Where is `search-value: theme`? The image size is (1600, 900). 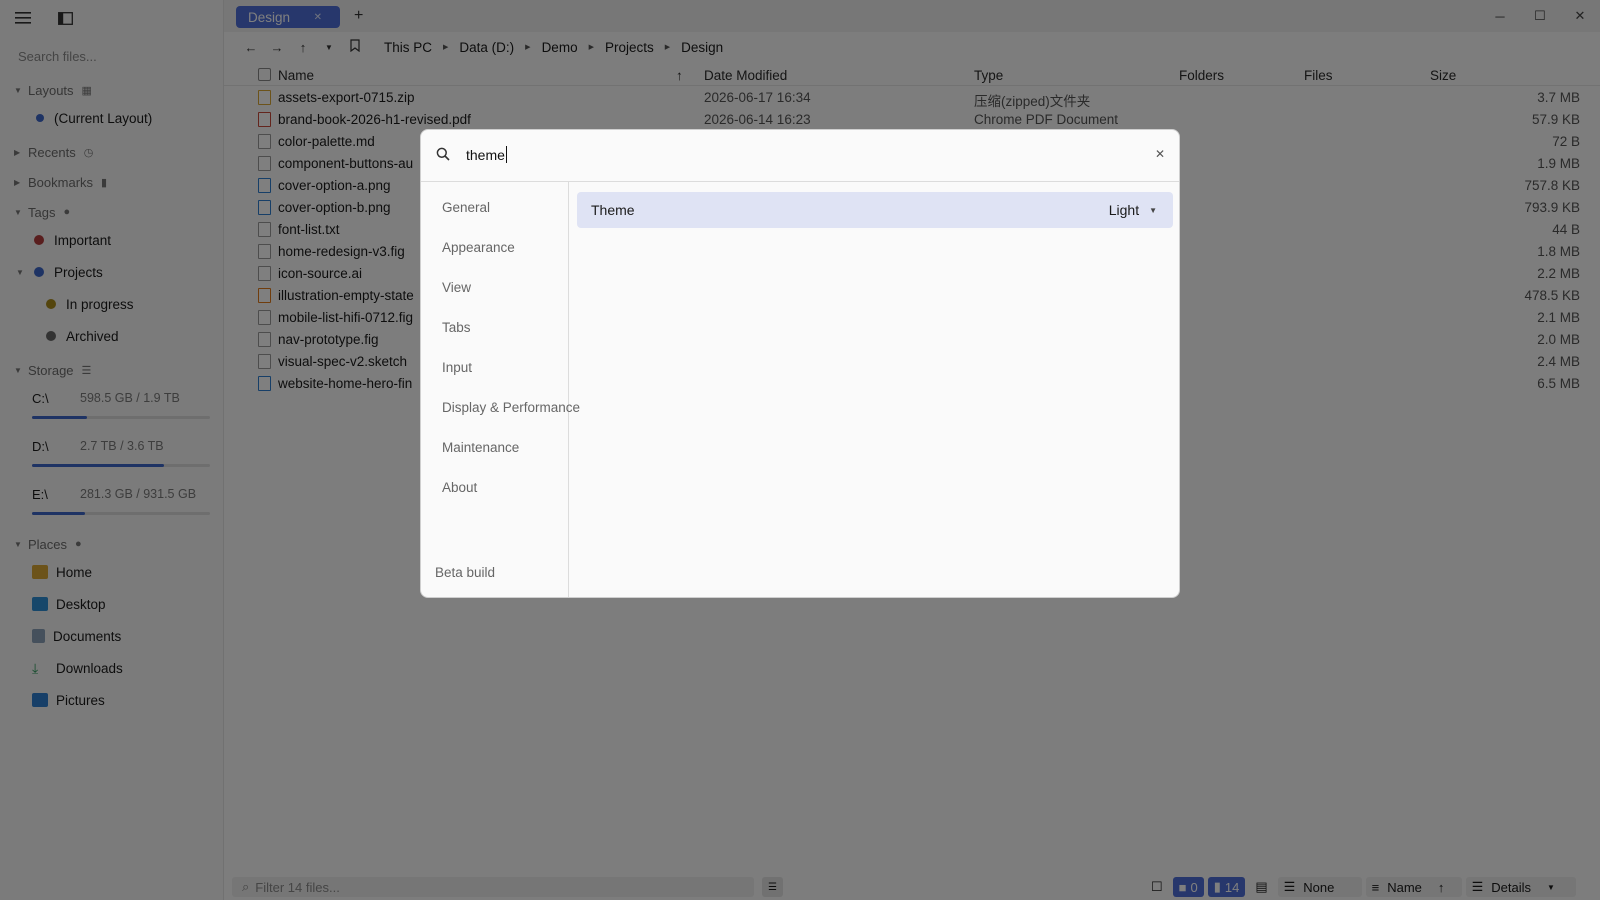 search-value: theme is located at coordinates (485, 155).